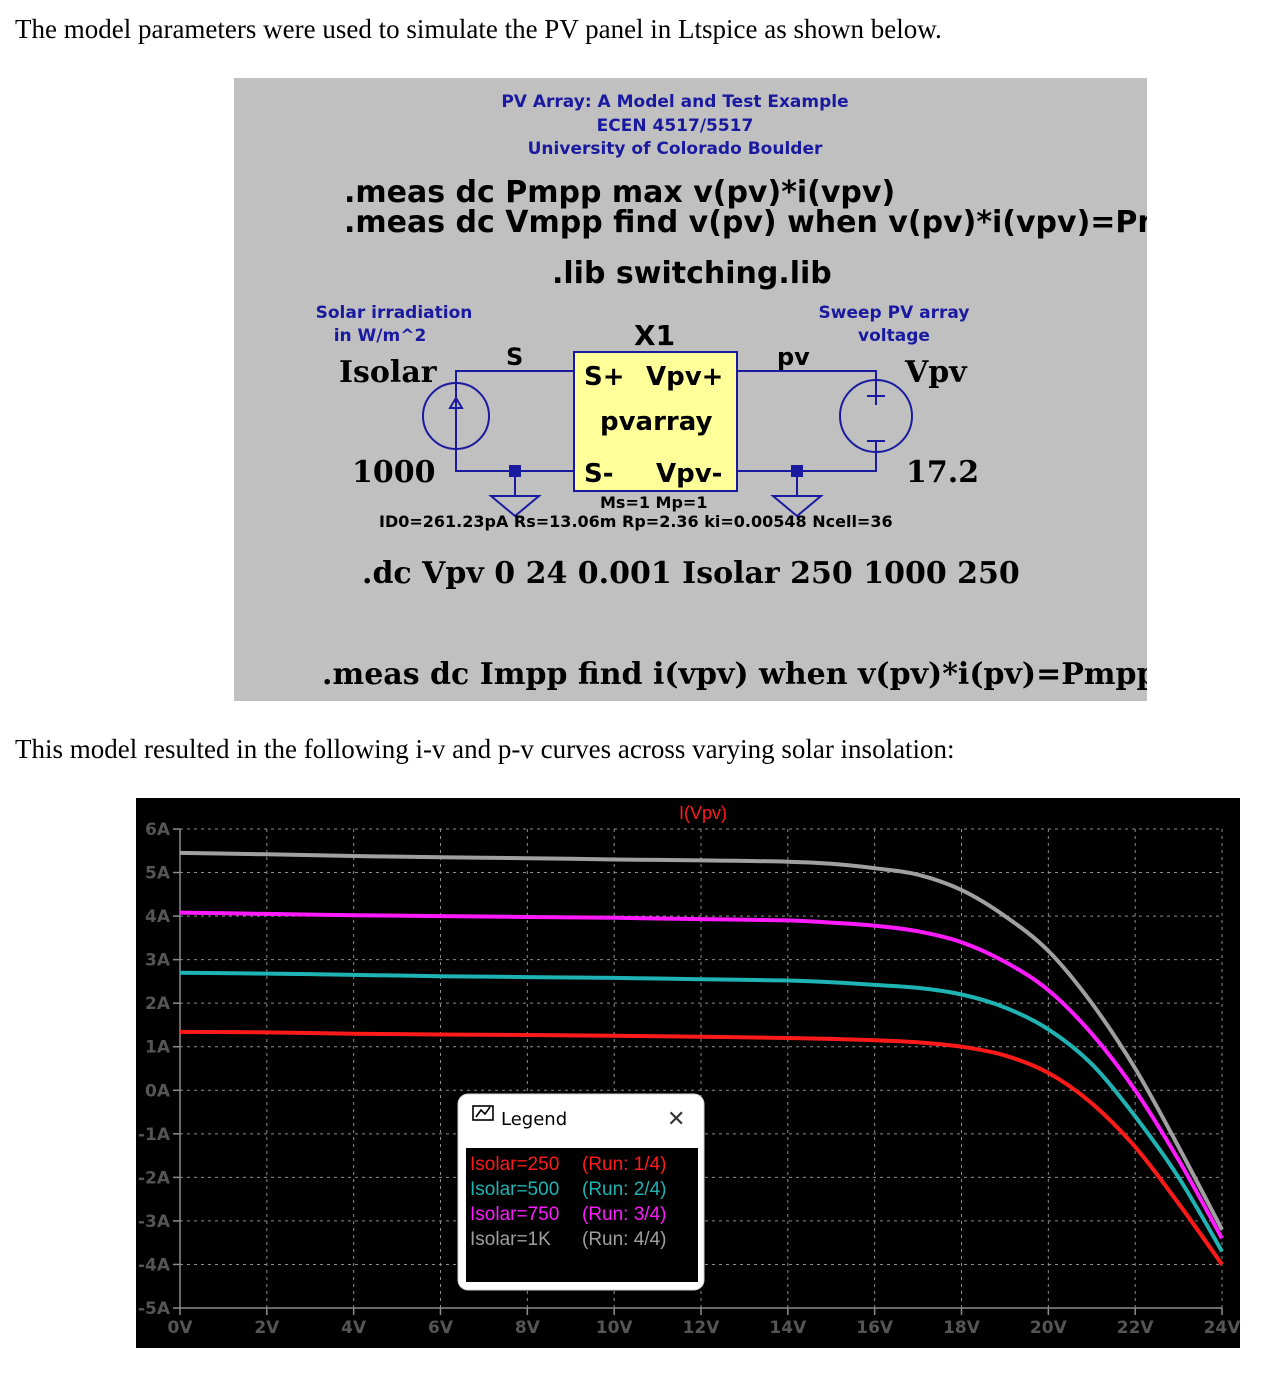 The height and width of the screenshot is (1381, 1279). Describe the element at coordinates (510, 1239) in the screenshot. I see `legend-item-label: Isolar=1K` at that location.